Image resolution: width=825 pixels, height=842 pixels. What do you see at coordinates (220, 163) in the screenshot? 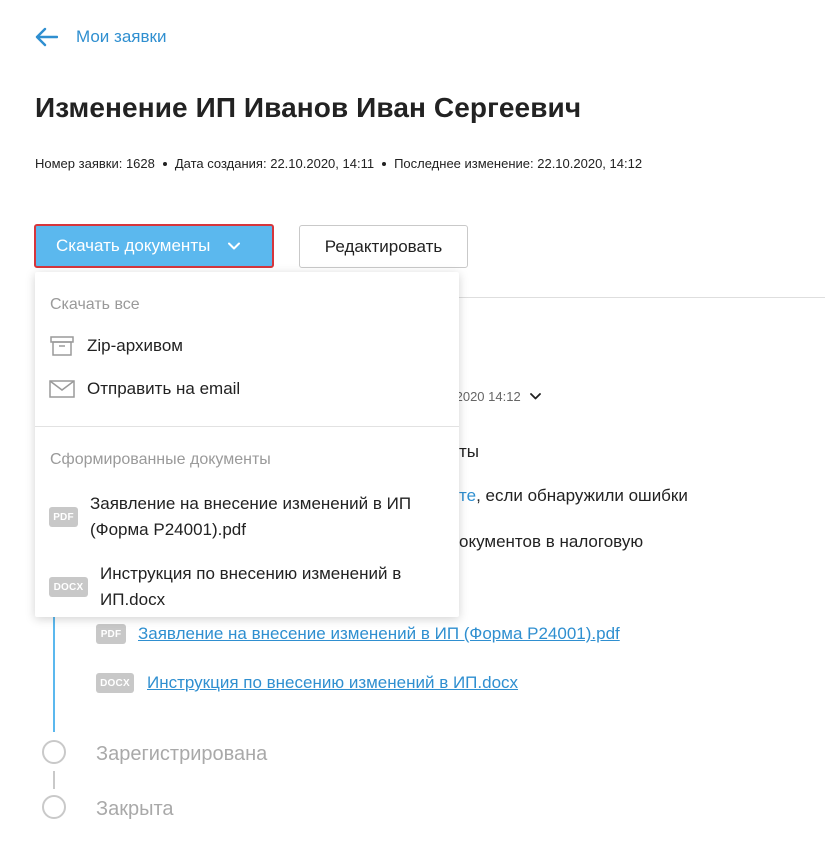
I see `created-date-label: Дата создания:` at bounding box center [220, 163].